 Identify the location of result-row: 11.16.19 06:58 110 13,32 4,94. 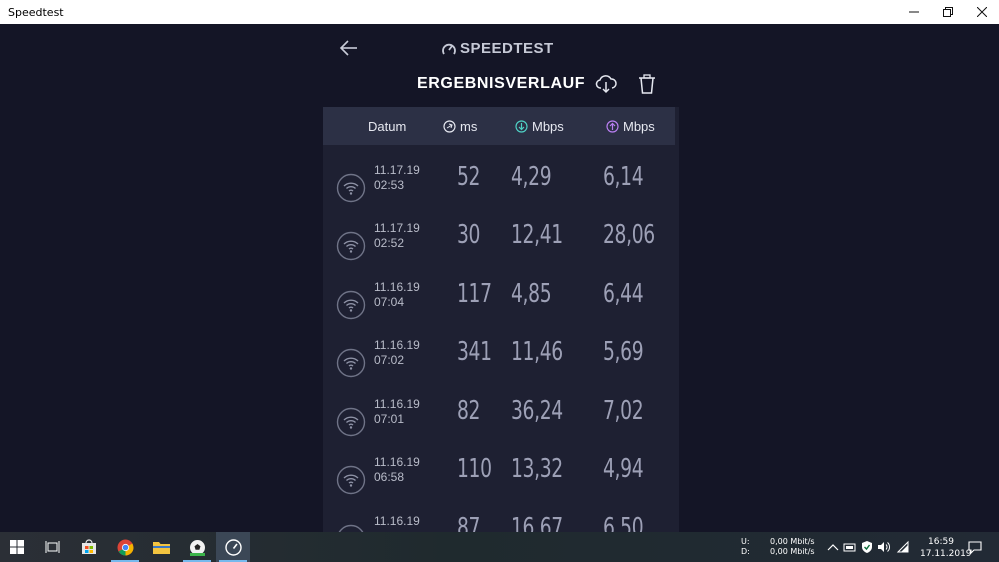
(499, 479).